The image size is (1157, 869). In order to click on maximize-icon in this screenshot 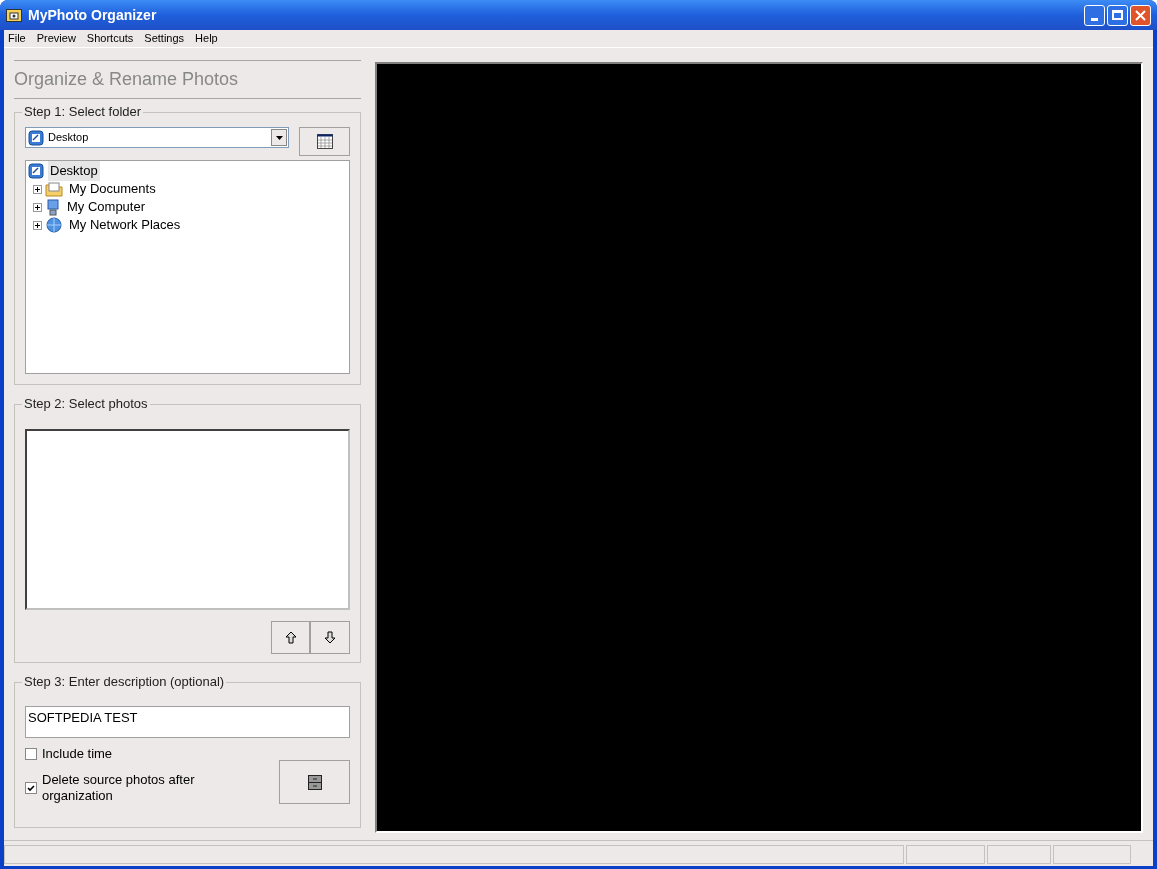, I will do `click(1117, 15)`.